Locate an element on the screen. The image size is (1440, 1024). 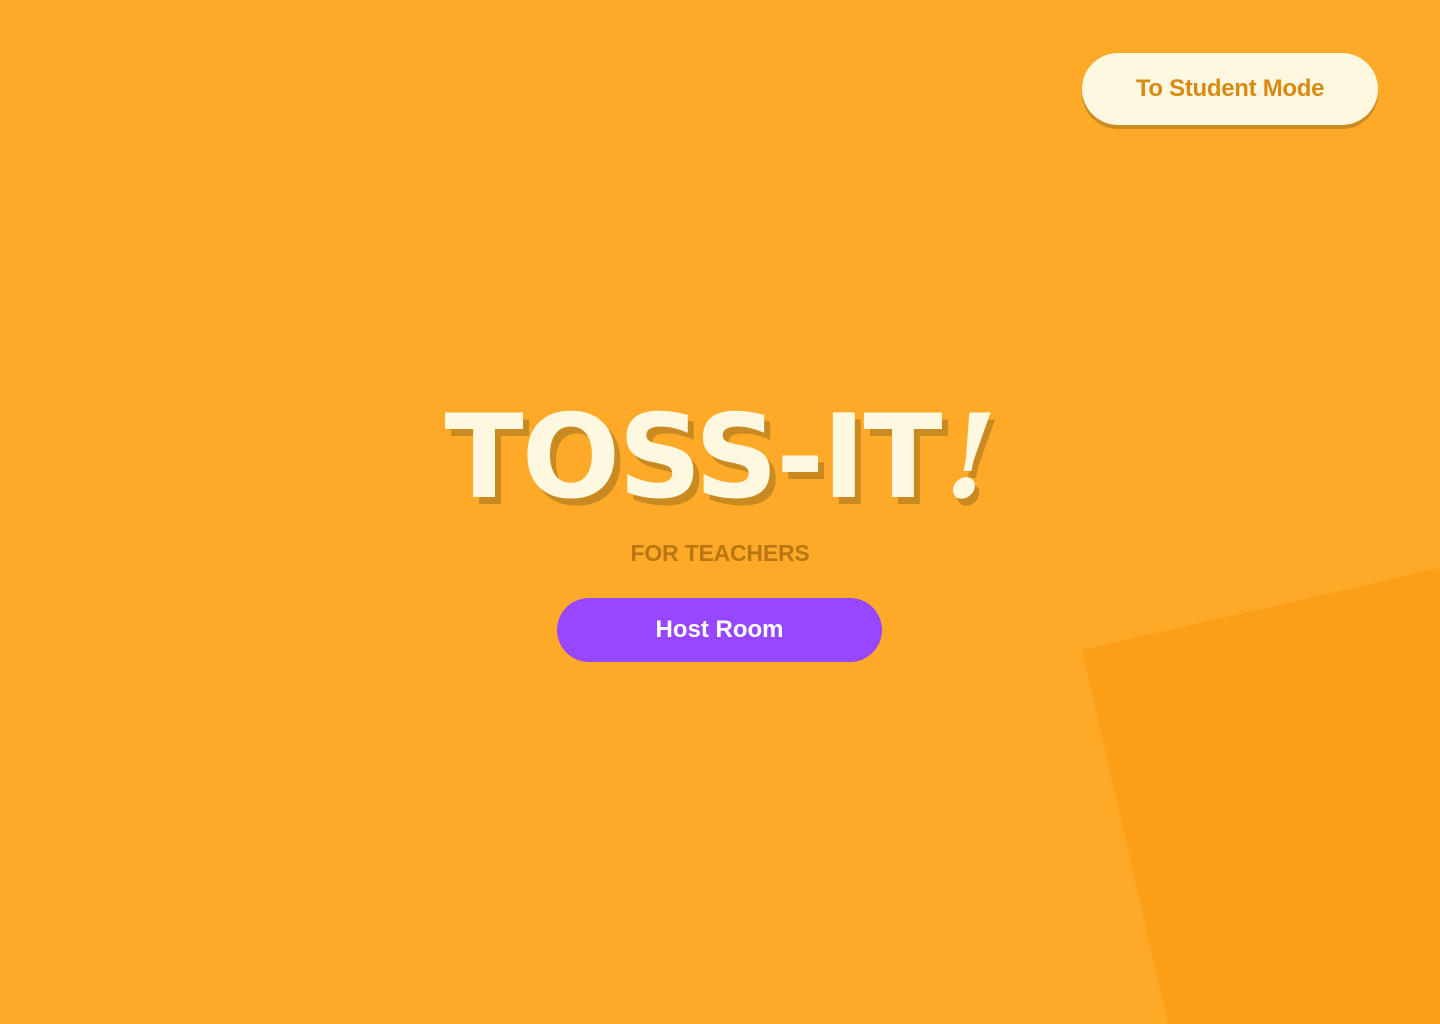
app-title-exclamation: ! is located at coordinates (970, 457).